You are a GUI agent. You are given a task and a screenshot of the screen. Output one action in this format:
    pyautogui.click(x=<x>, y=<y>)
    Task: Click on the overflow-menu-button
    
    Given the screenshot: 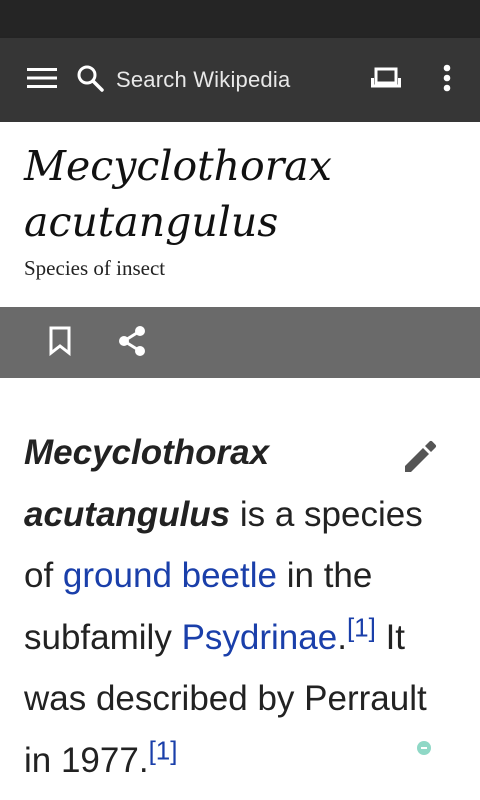 What is the action you would take?
    pyautogui.click(x=447, y=80)
    